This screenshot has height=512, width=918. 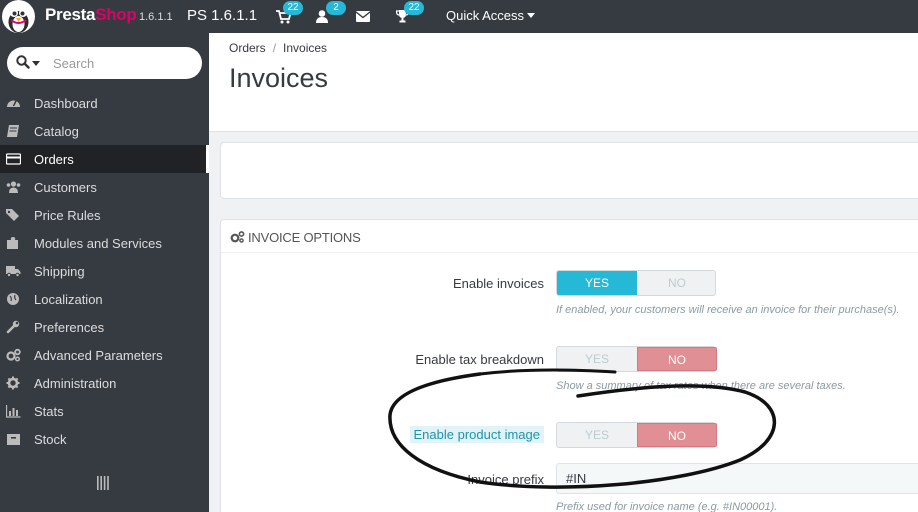 What do you see at coordinates (479, 359) in the screenshot?
I see `enable-tax-breakdown-label: Enable tax breakdown` at bounding box center [479, 359].